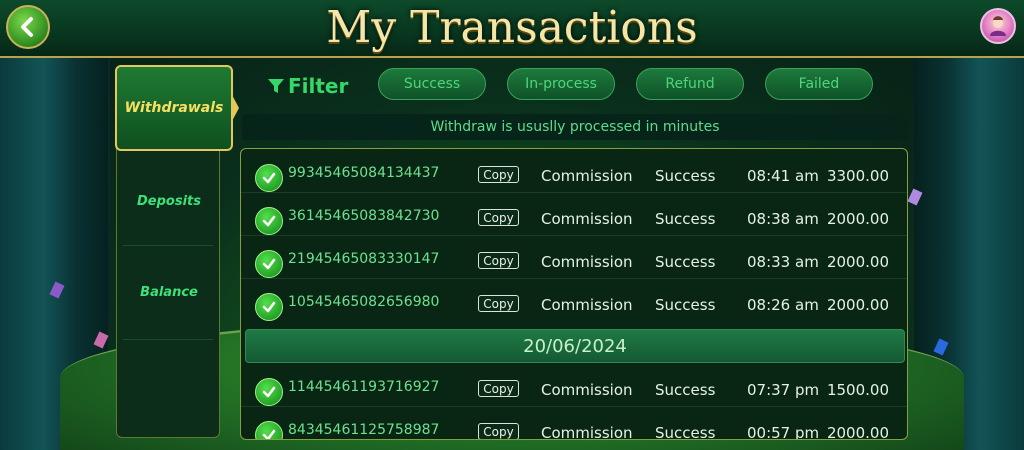  I want to click on user-avatar-icon, so click(998, 26).